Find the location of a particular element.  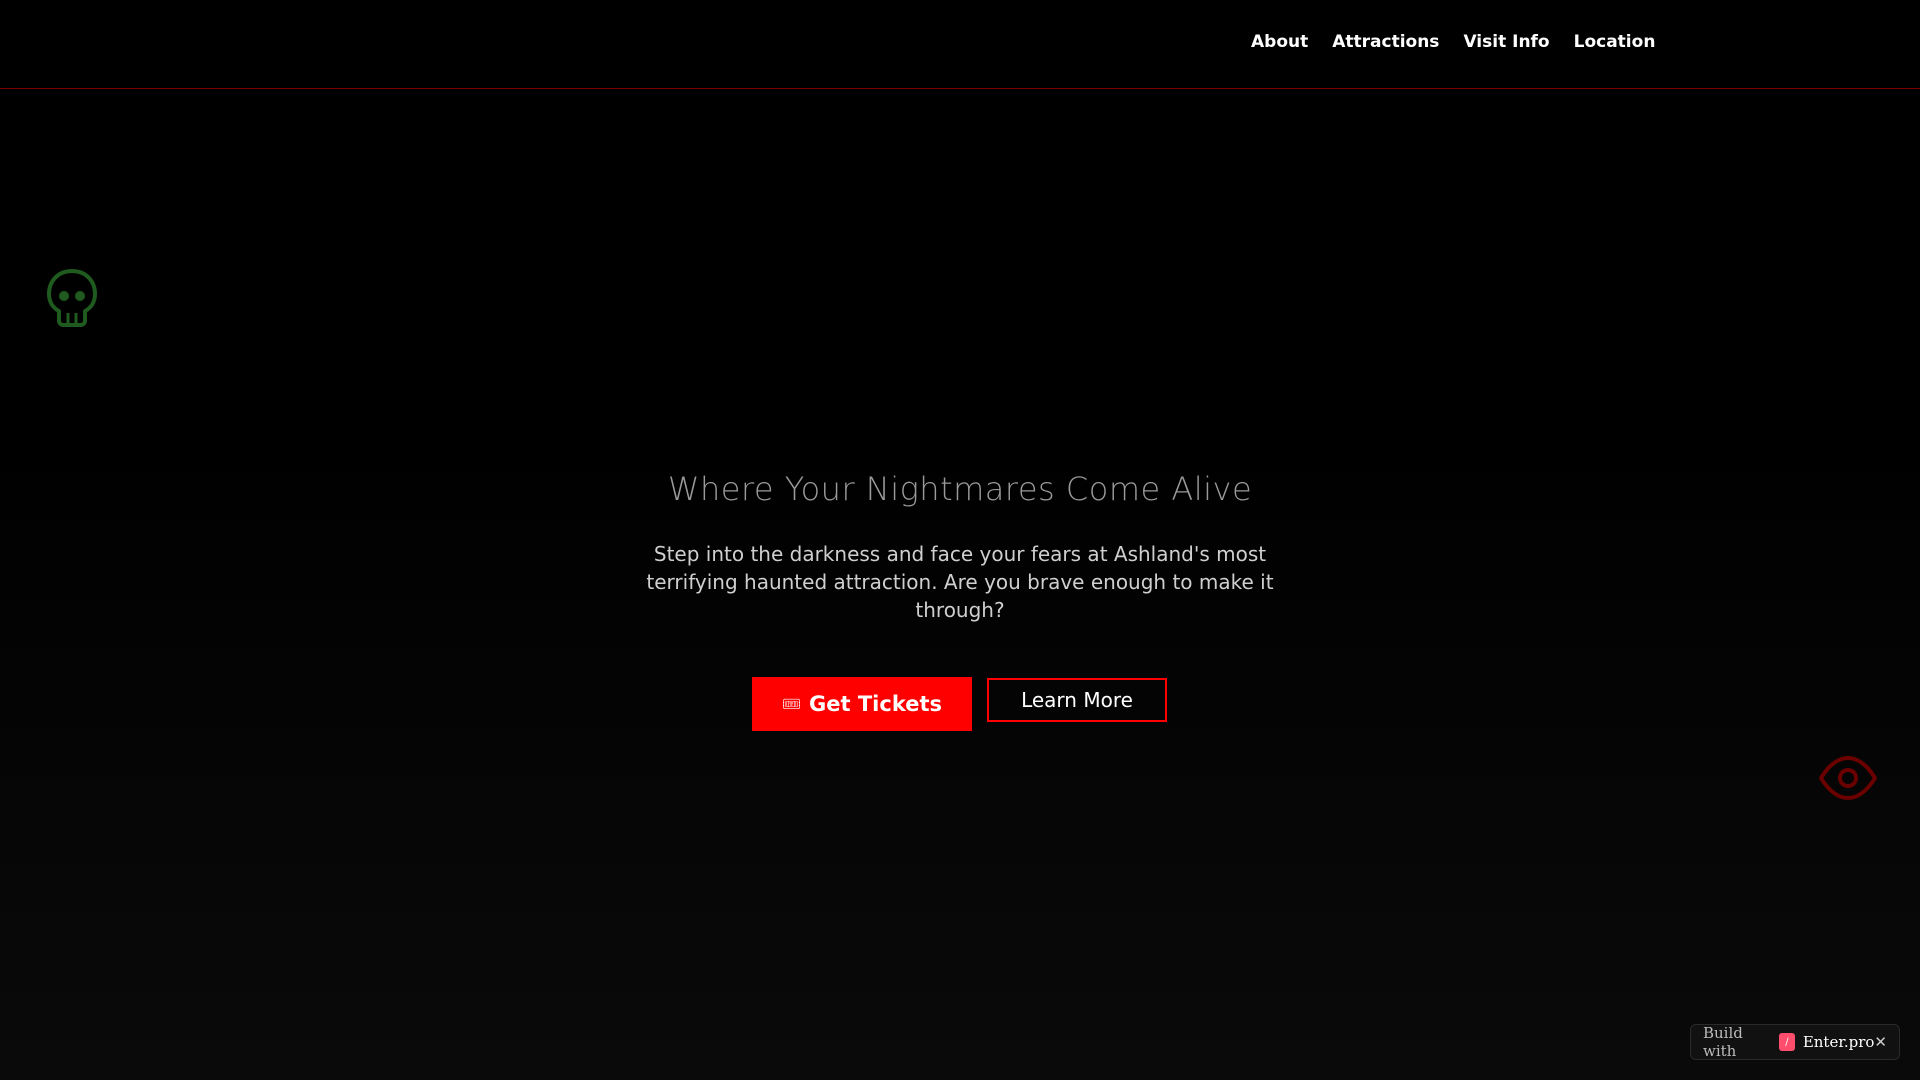

navbar: About Attractions Visit Info Location is located at coordinates (960, 44).